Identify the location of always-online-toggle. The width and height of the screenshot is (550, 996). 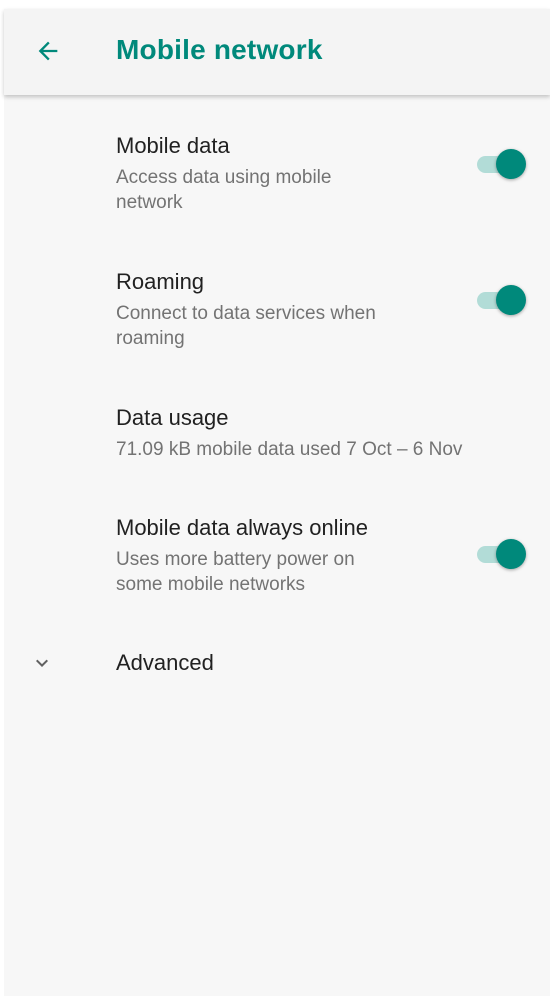
(501, 554).